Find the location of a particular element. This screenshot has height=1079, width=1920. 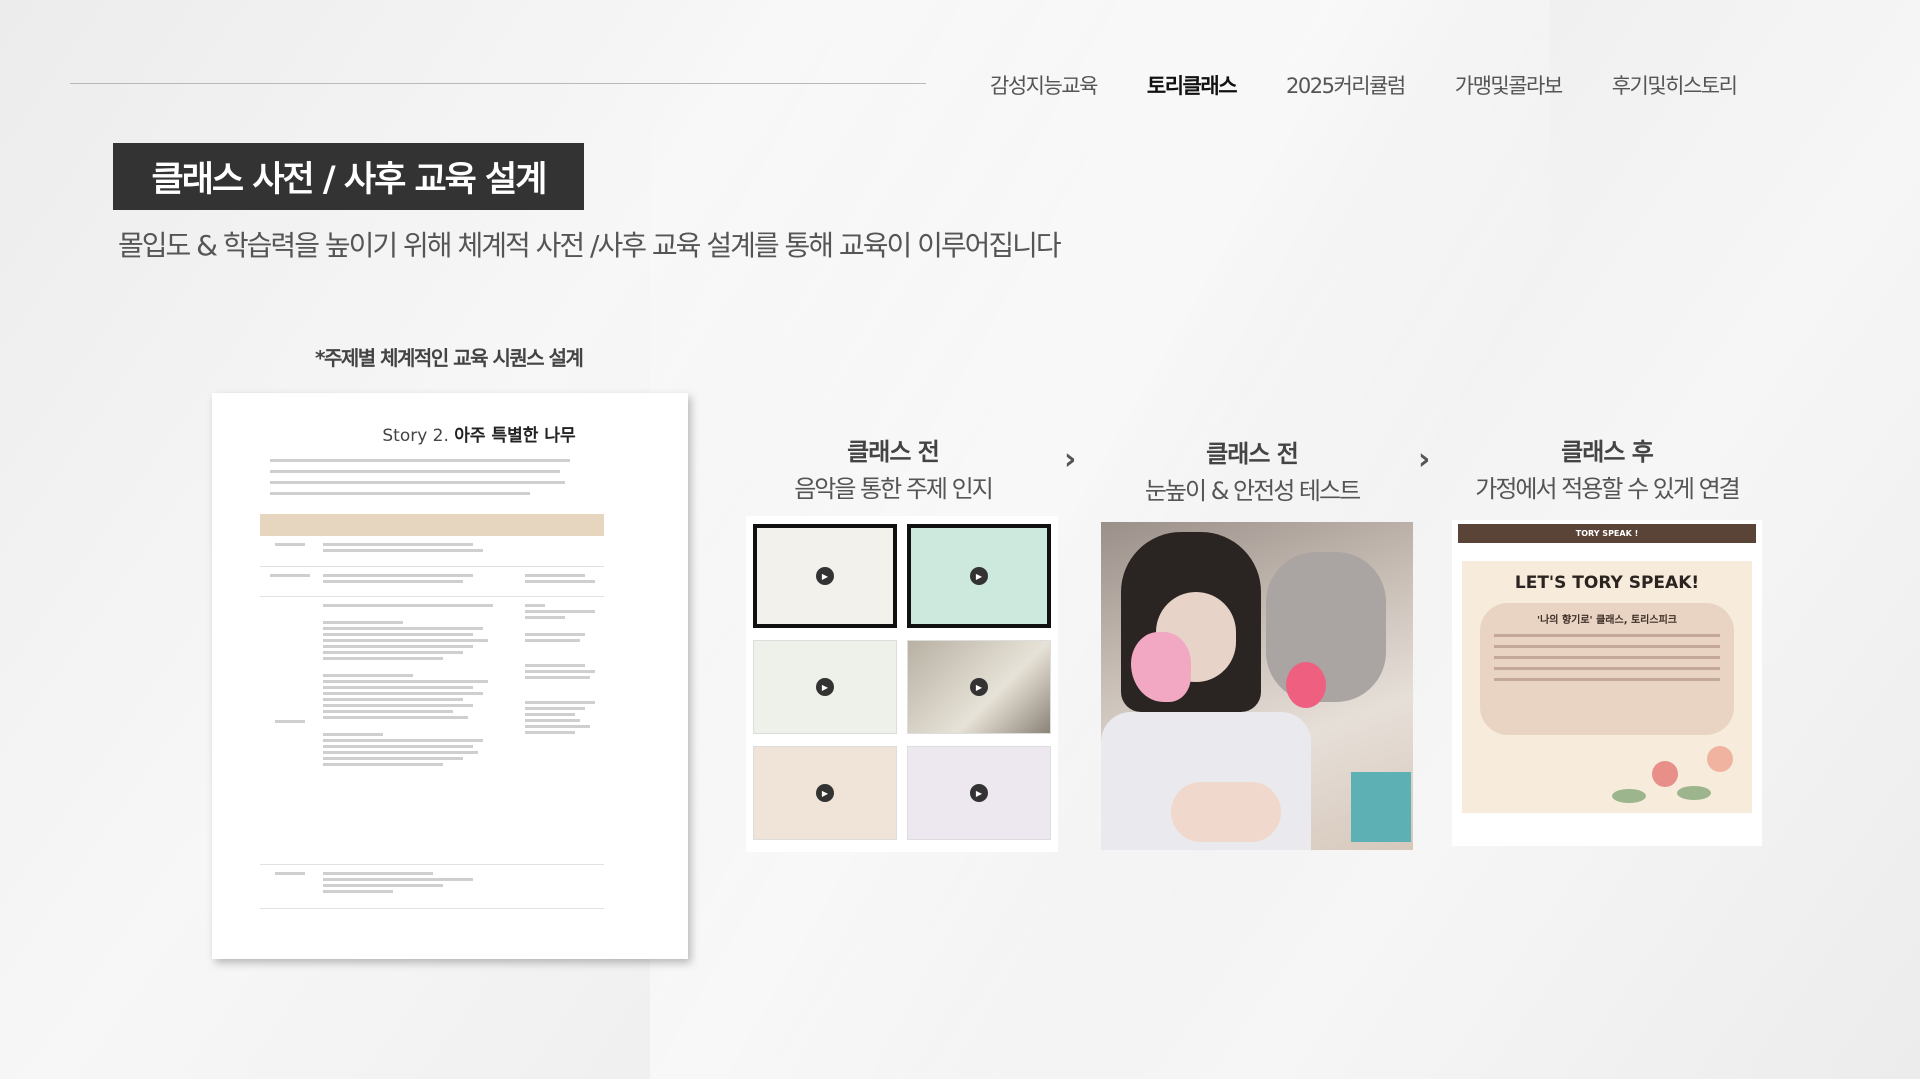

header-divider is located at coordinates (498, 83).